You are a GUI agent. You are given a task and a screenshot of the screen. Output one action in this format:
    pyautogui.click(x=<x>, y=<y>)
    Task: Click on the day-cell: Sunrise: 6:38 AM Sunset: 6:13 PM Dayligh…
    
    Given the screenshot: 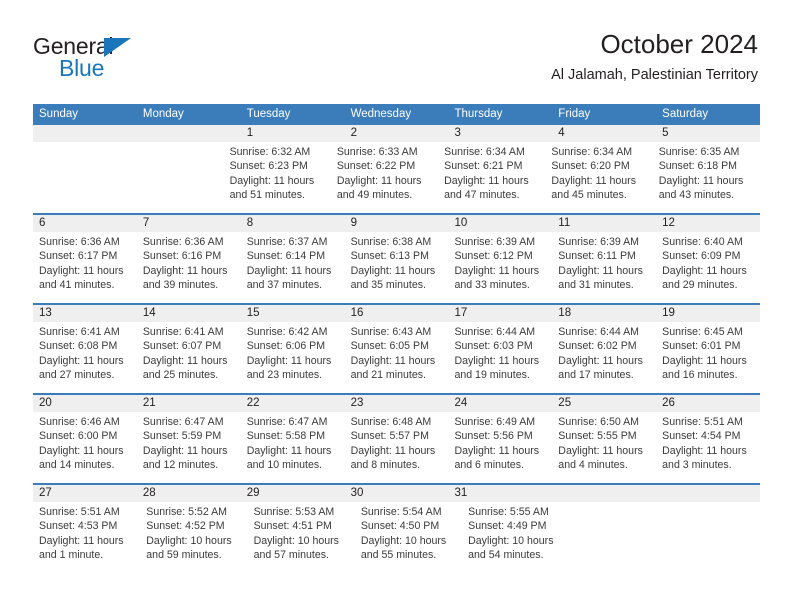 What is the action you would take?
    pyautogui.click(x=397, y=267)
    